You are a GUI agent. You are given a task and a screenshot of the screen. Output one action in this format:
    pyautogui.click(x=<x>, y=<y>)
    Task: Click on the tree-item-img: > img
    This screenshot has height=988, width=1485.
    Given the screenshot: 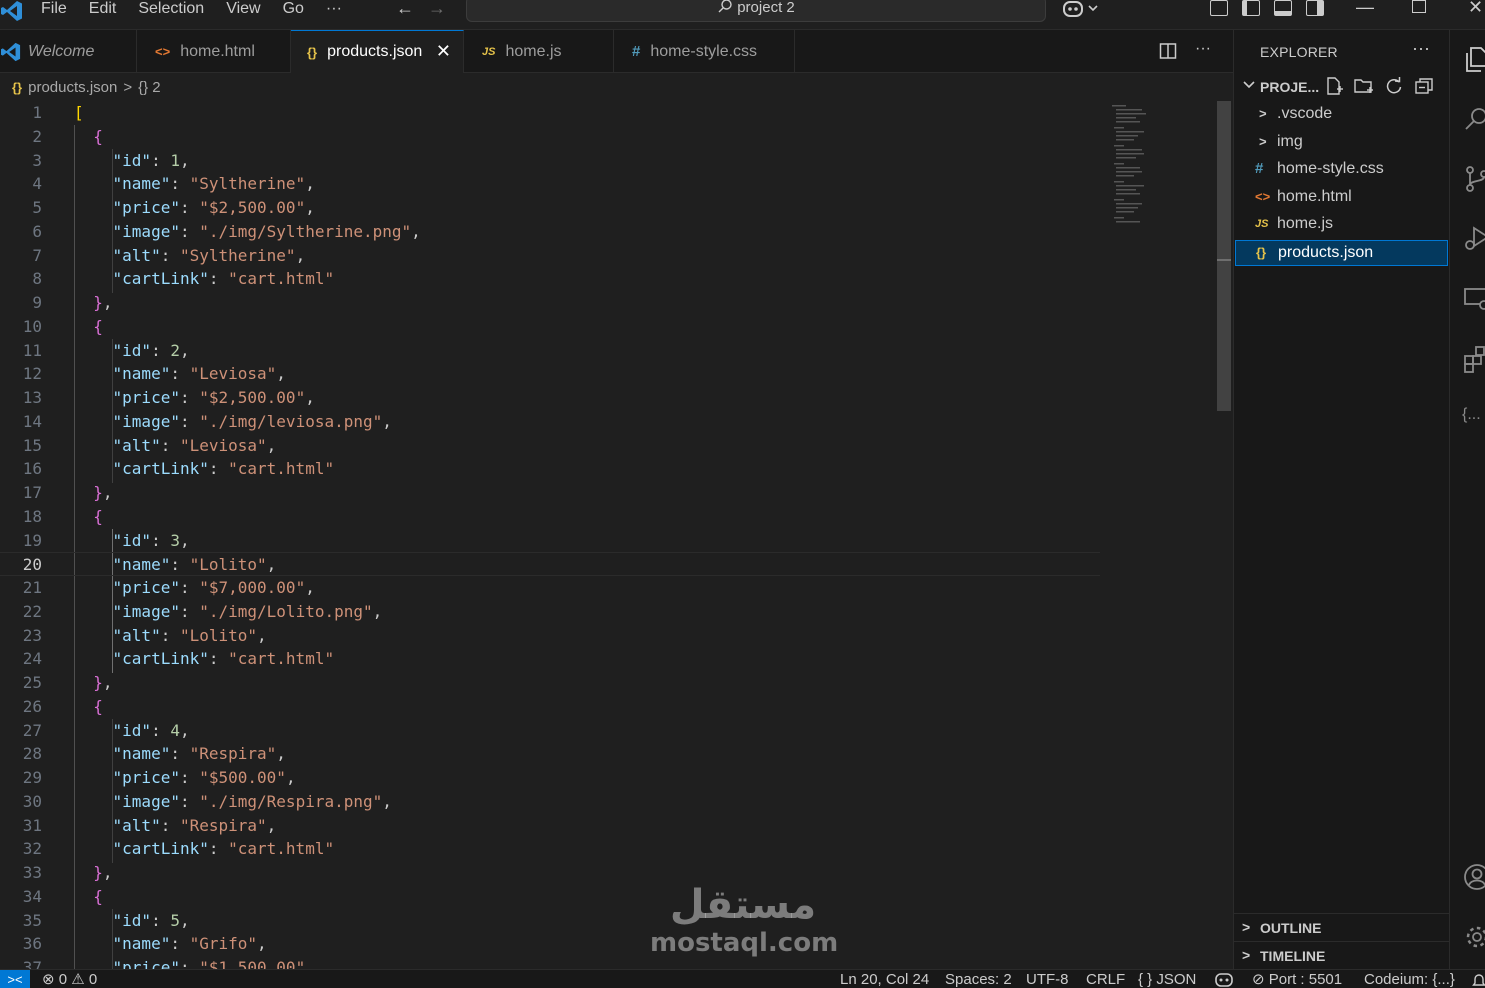 What is the action you would take?
    pyautogui.click(x=1341, y=143)
    